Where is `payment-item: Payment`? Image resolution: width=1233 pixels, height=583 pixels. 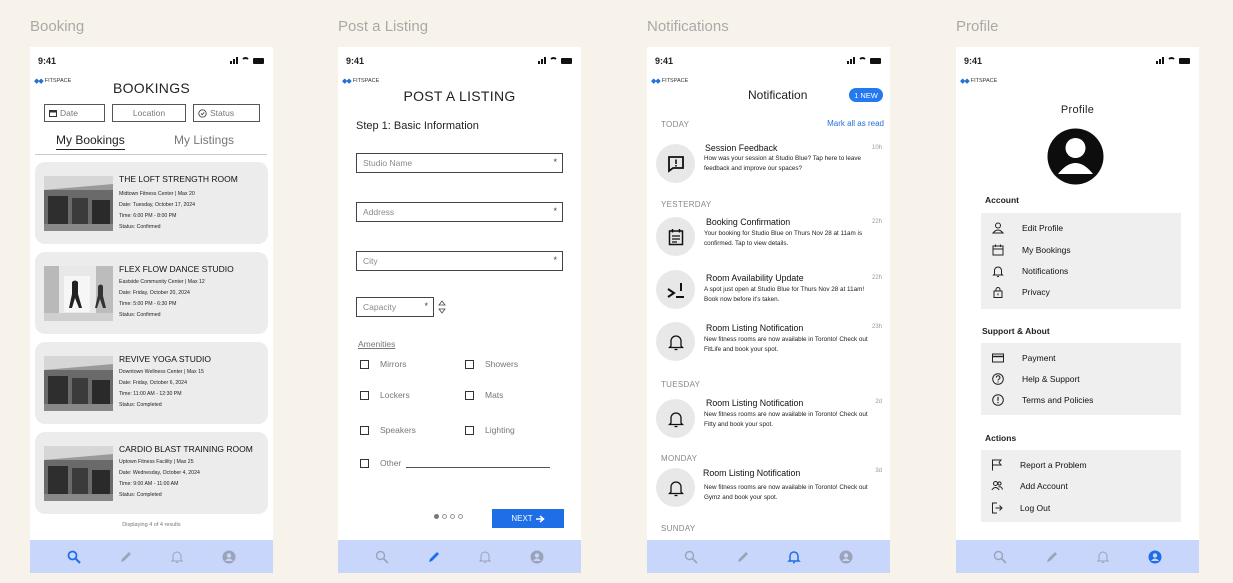 payment-item: Payment is located at coordinates (1023, 358).